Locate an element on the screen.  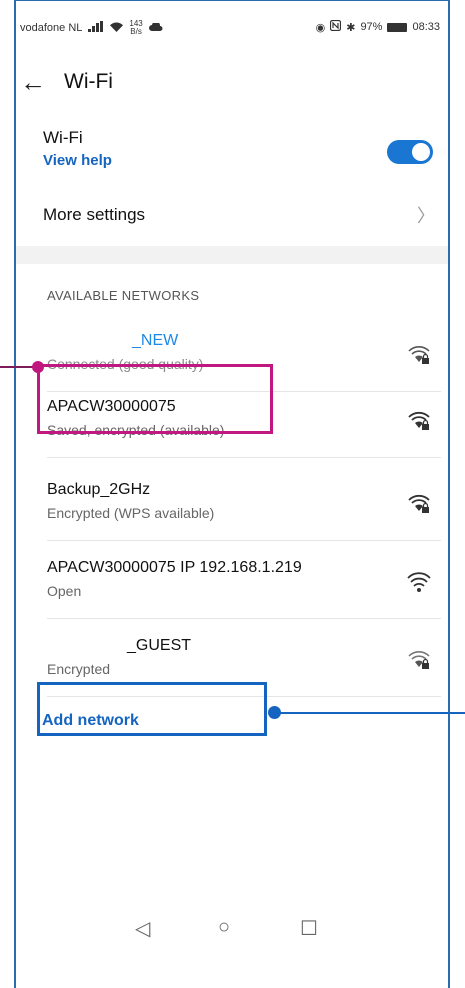
network-name: _NEW is located at coordinates (155, 340).